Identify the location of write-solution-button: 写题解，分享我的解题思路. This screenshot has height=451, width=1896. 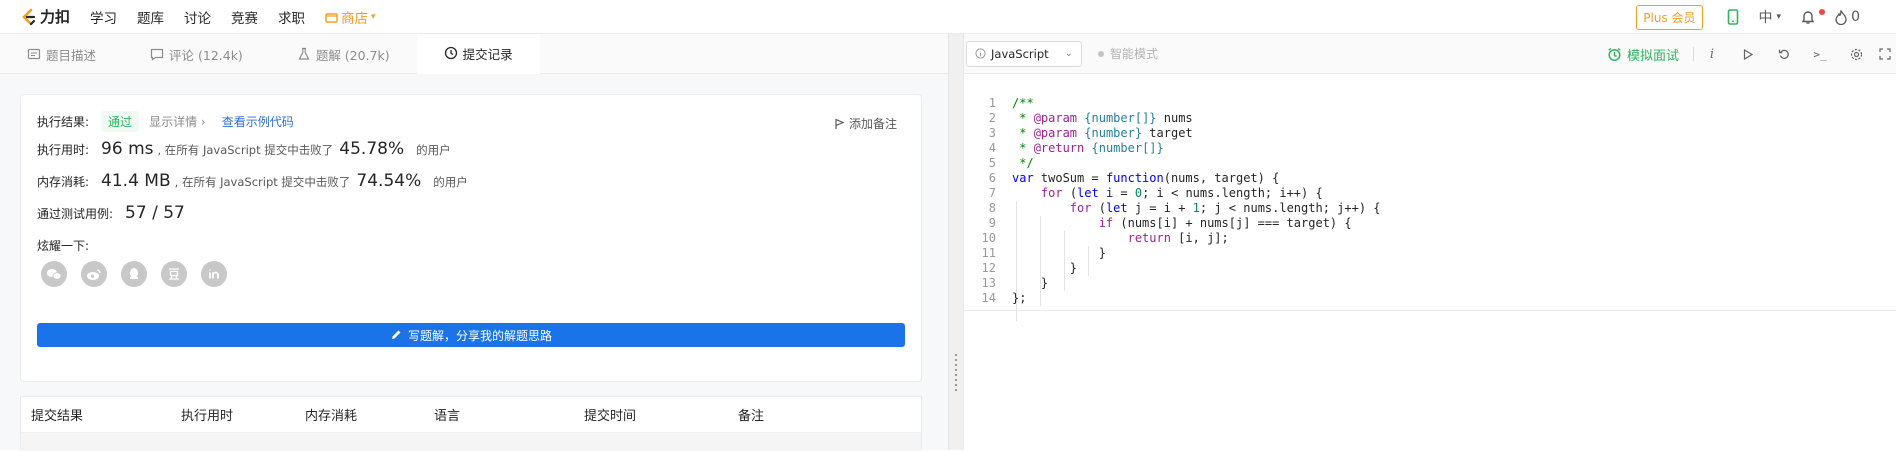
(471, 335).